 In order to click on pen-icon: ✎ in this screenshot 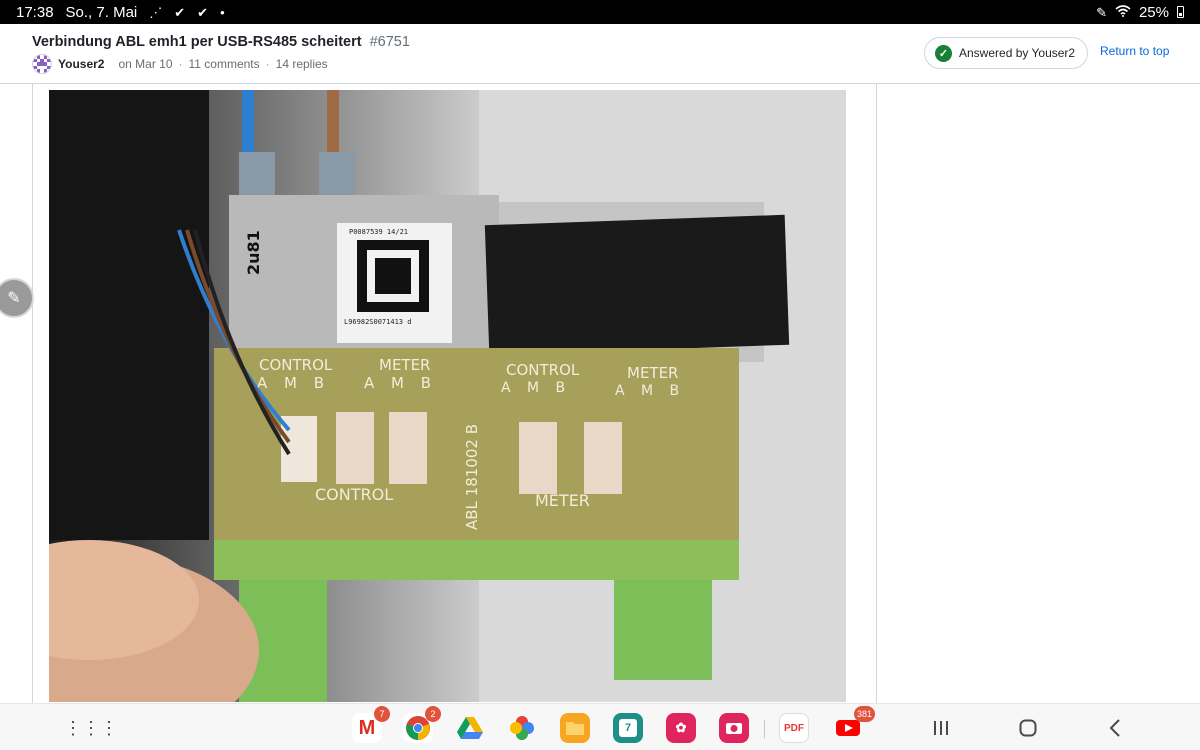, I will do `click(1101, 12)`.